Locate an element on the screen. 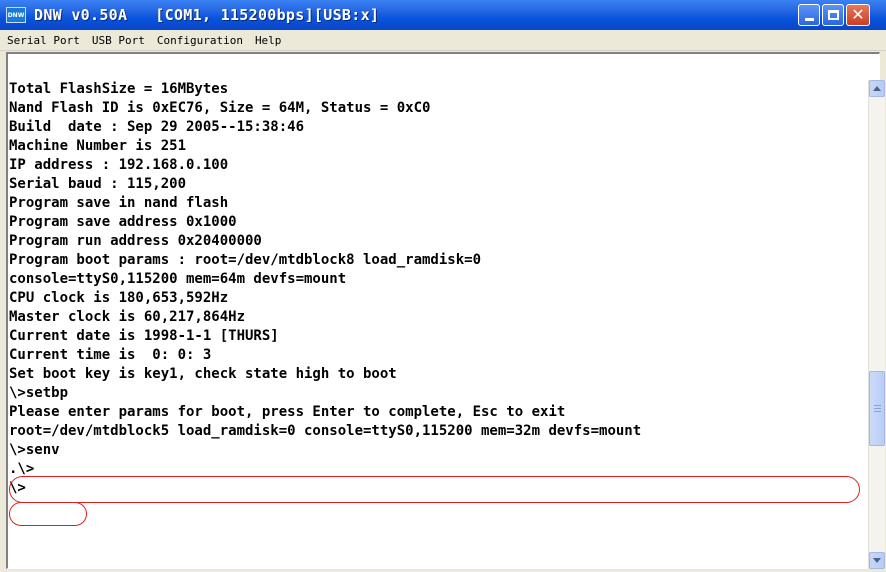  terminal-line: CPU clock is 180,653,592Hz is located at coordinates (119, 298).